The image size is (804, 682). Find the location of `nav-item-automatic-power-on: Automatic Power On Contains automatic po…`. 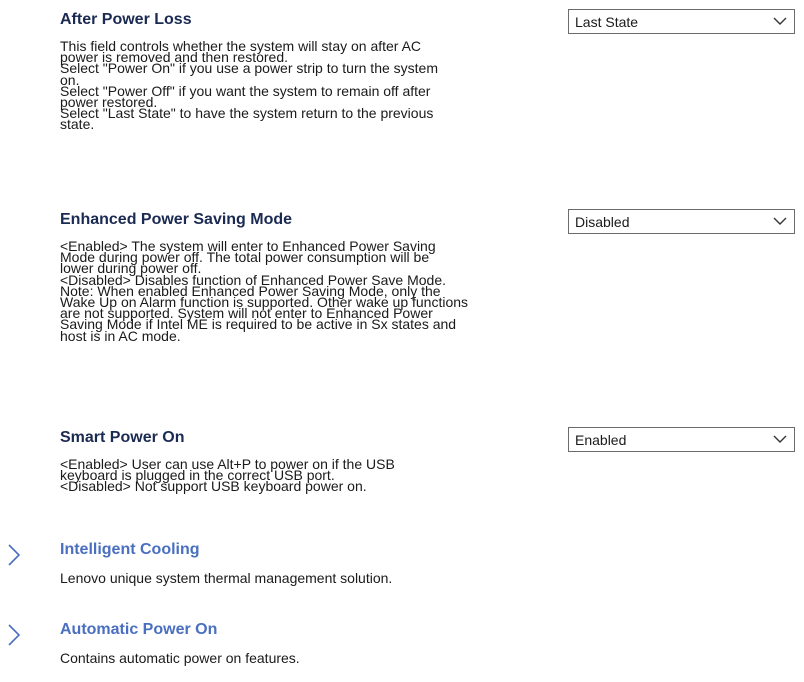

nav-item-automatic-power-on: Automatic Power On Contains automatic po… is located at coordinates (402, 646).